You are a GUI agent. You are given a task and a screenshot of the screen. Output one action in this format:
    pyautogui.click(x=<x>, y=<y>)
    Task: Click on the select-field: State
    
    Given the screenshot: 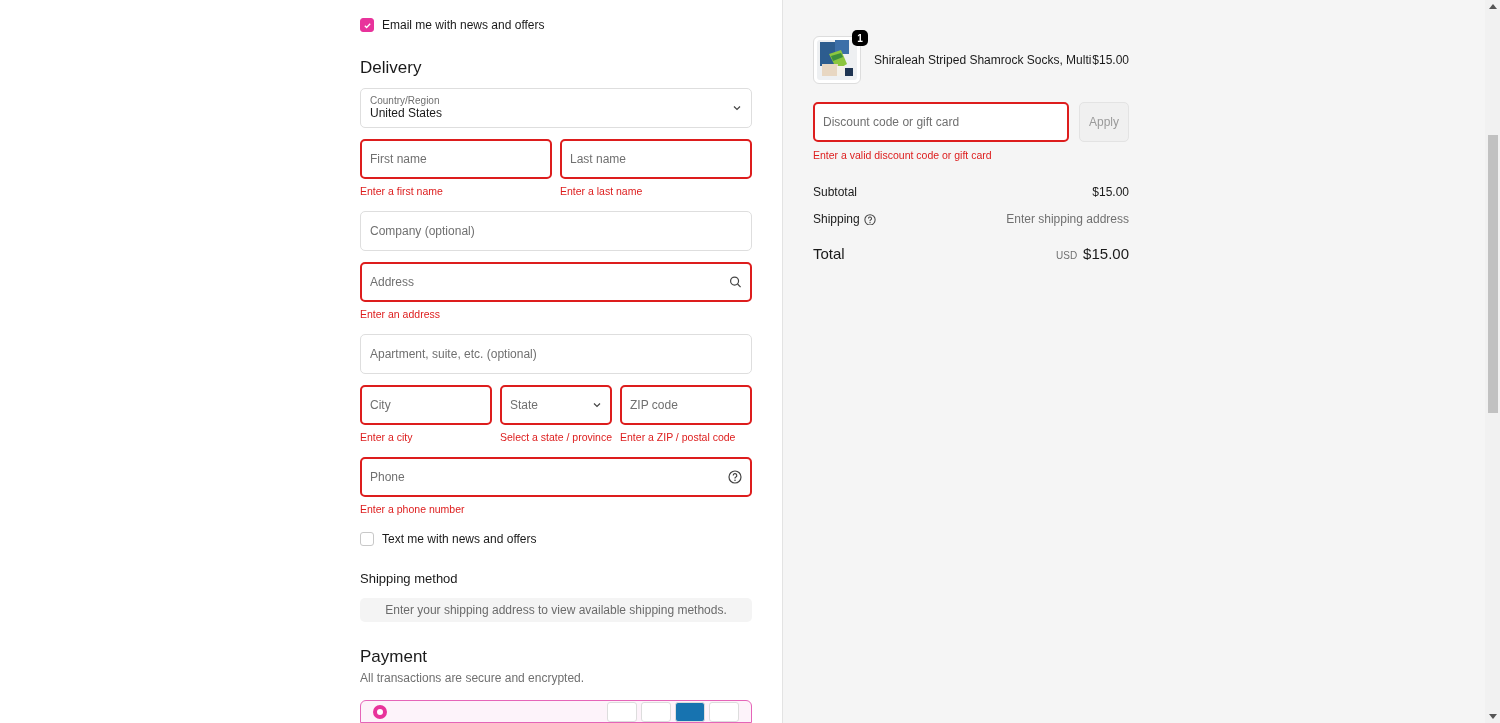 What is the action you would take?
    pyautogui.click(x=556, y=404)
    